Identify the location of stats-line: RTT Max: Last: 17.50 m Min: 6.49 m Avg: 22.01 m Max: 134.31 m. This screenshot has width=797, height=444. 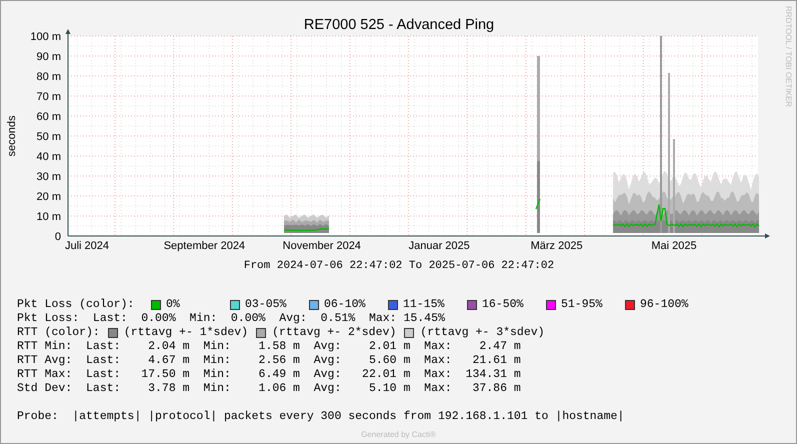
(269, 375).